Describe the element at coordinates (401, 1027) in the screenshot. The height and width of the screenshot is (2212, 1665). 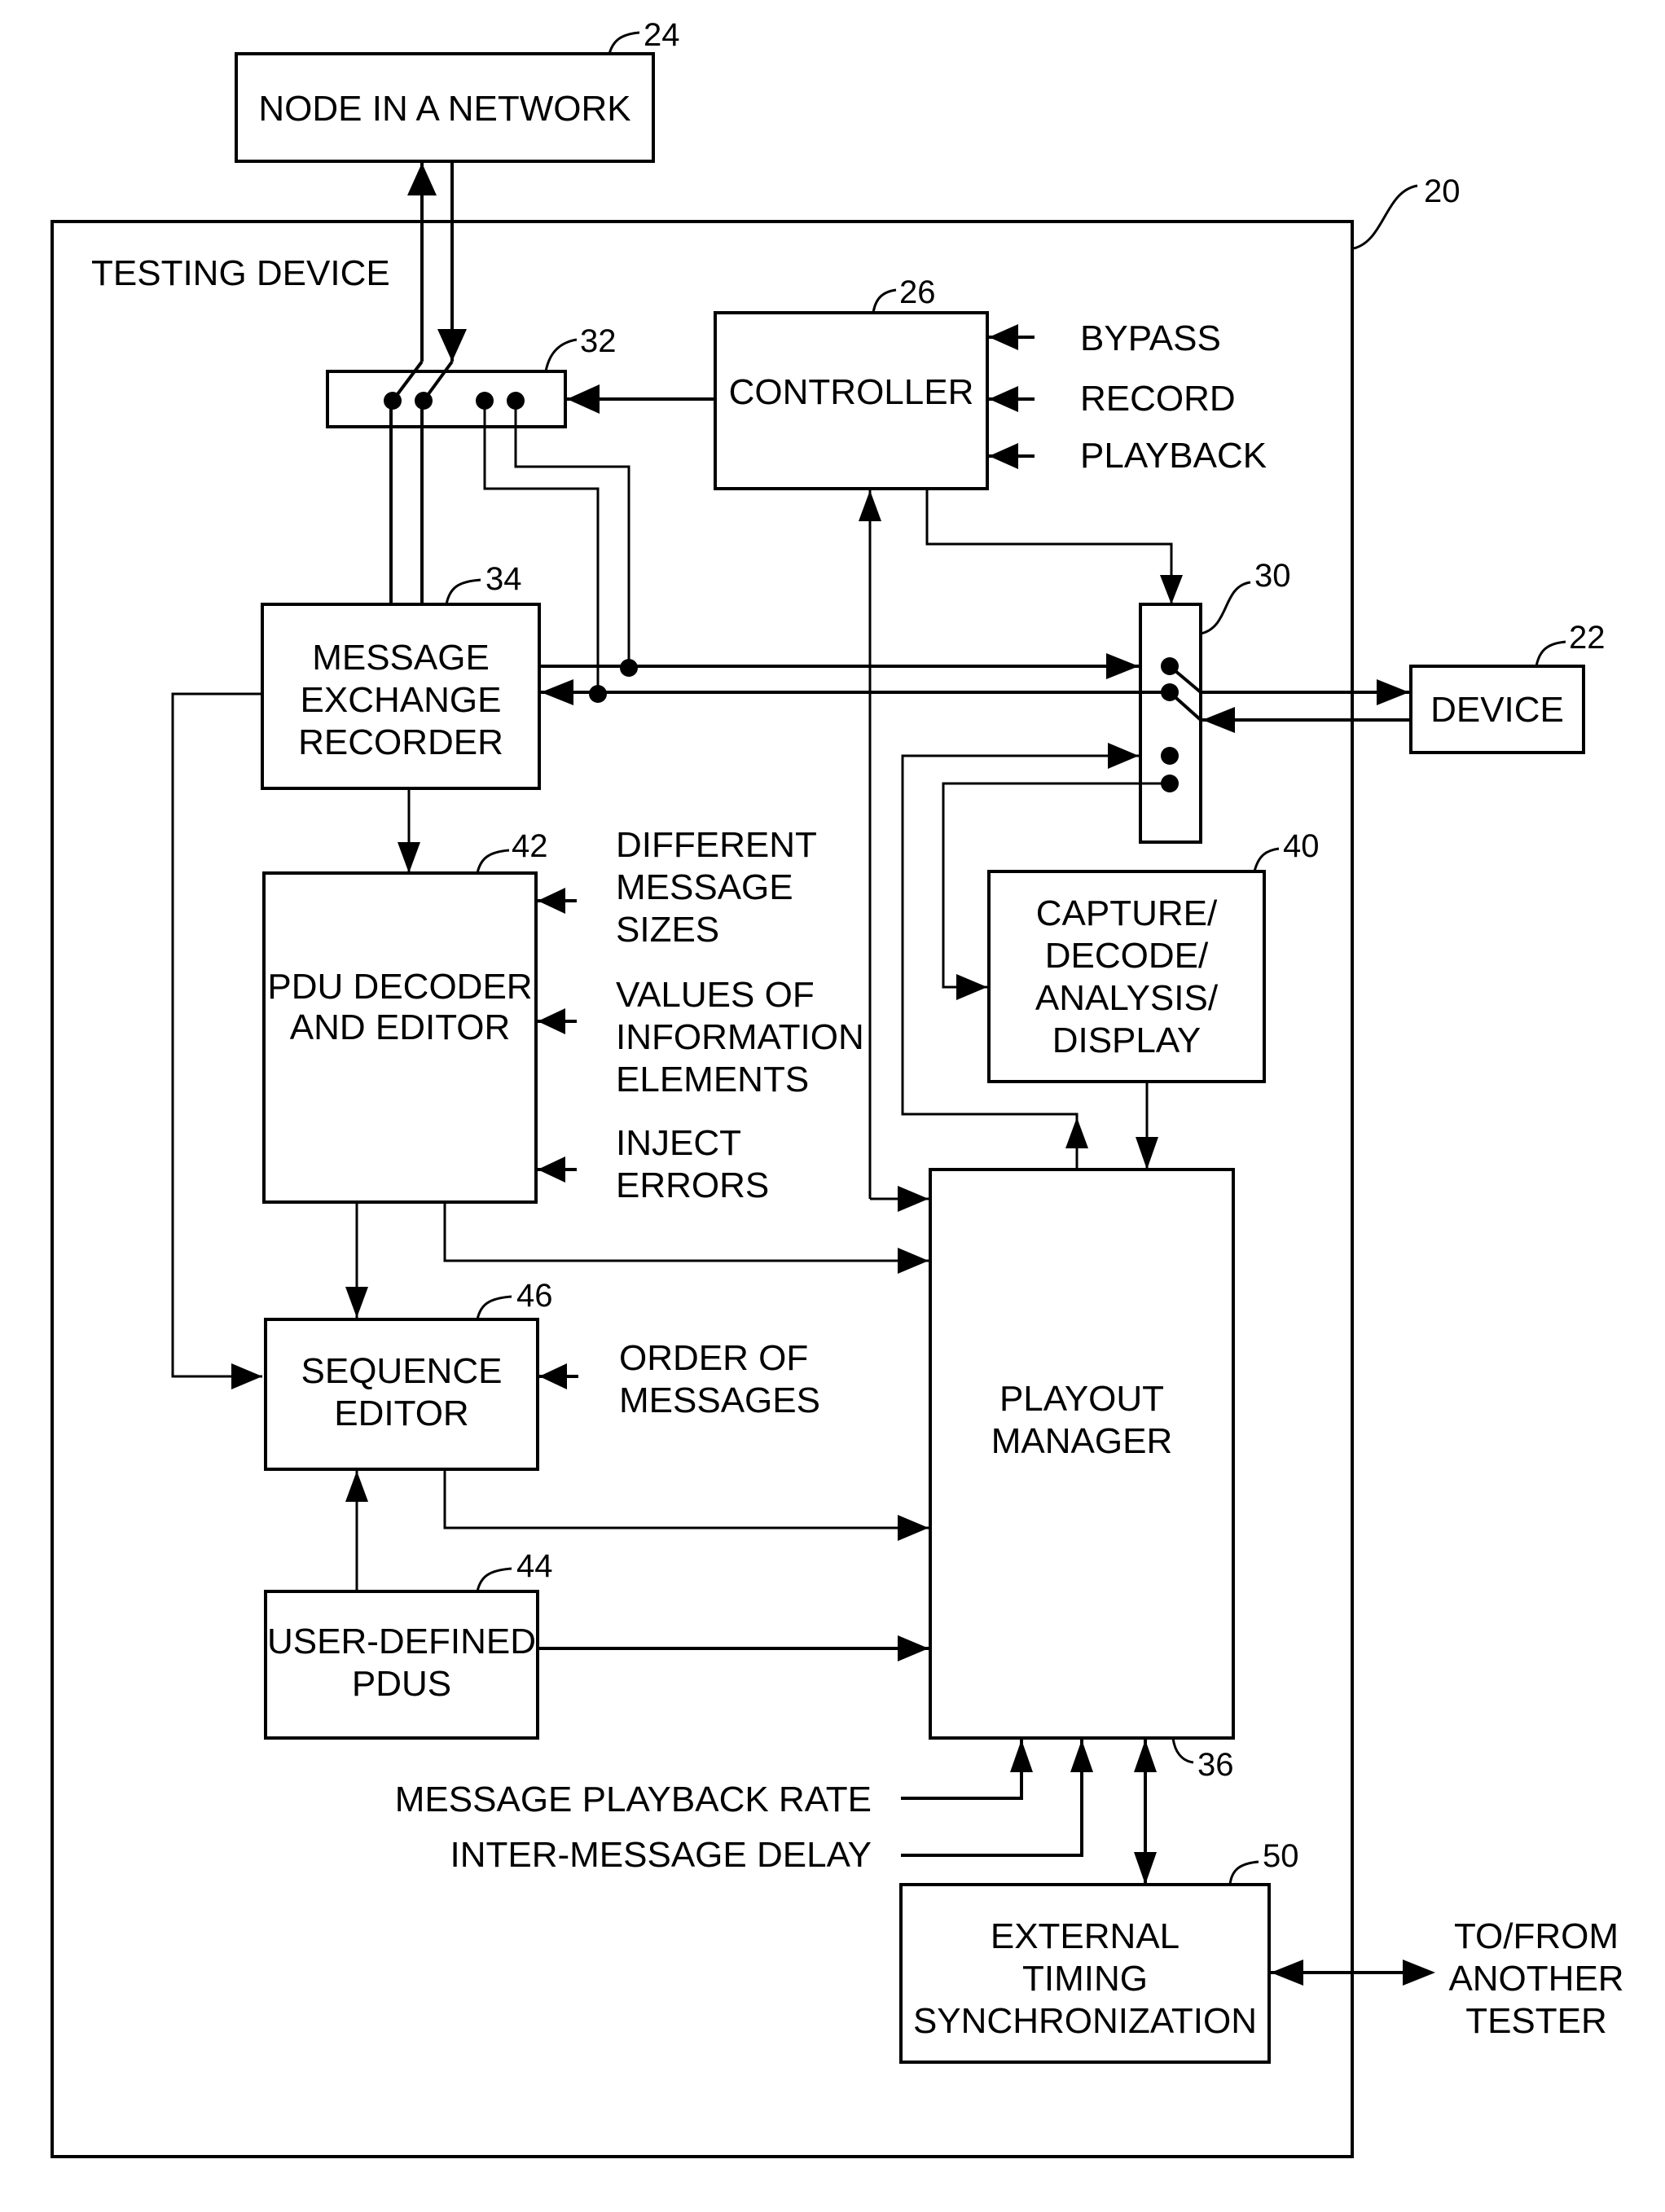
I see `pdu-label-2: AND EDITOR` at that location.